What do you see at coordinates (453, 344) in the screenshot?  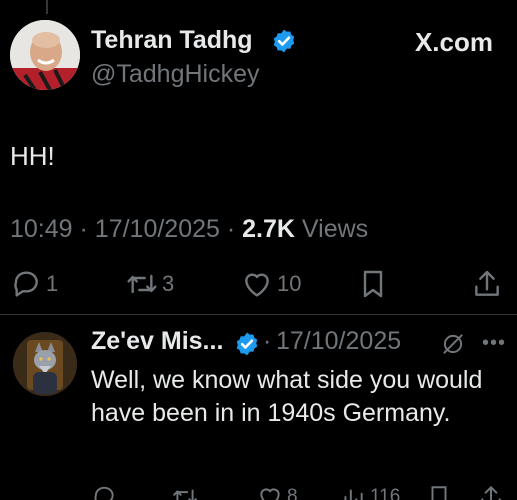 I see `grok-icon` at bounding box center [453, 344].